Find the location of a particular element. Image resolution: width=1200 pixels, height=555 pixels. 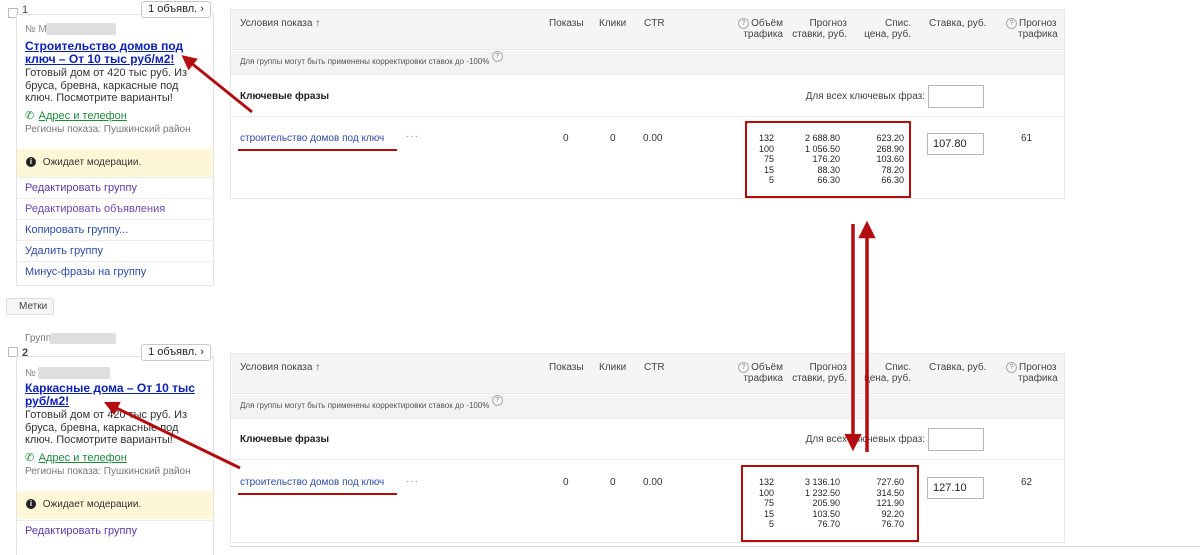

panel-1-highlight-box is located at coordinates (828, 159).